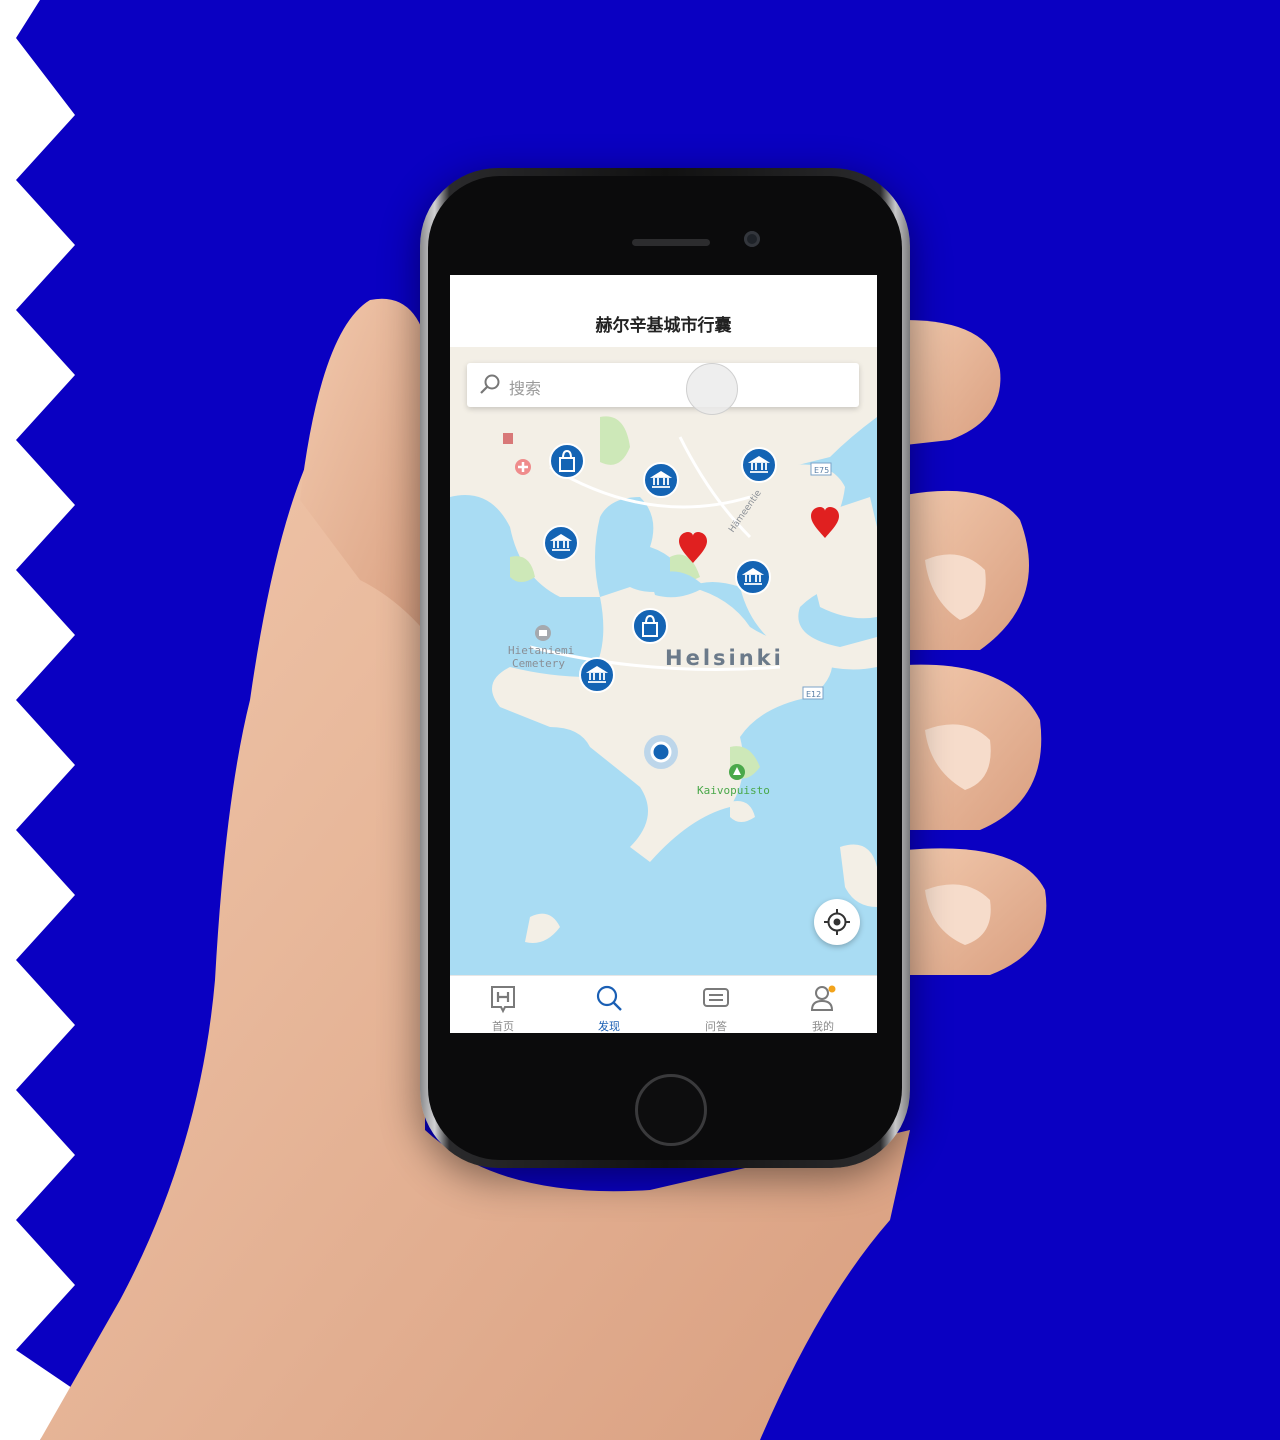  What do you see at coordinates (663, 385) in the screenshot?
I see `search-bar: 搜索` at bounding box center [663, 385].